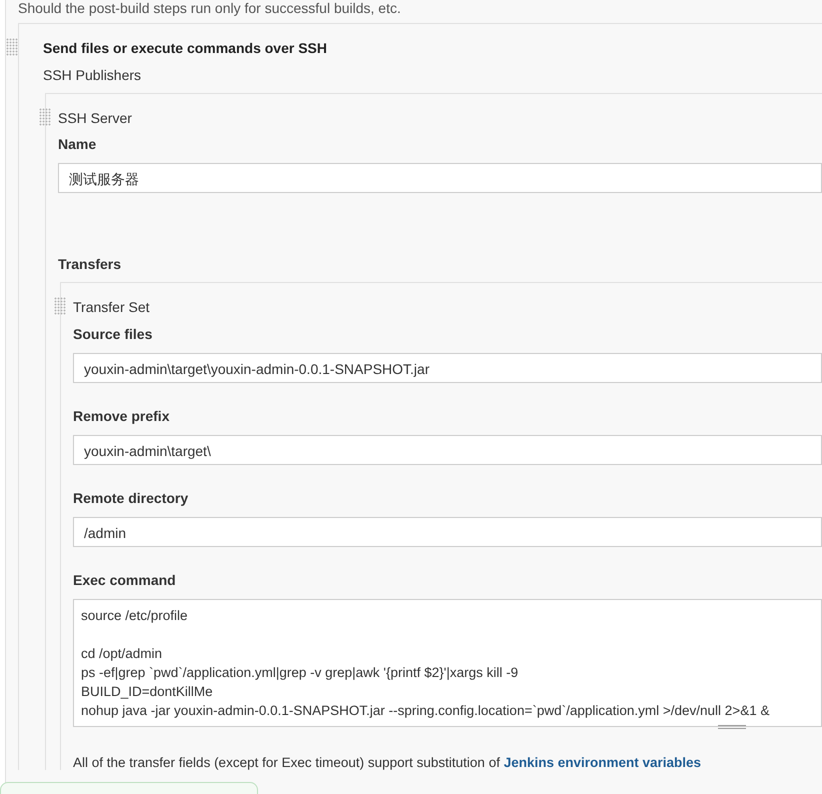 The height and width of the screenshot is (794, 822). Describe the element at coordinates (95, 118) in the screenshot. I see `server-heading: SSH Server` at that location.